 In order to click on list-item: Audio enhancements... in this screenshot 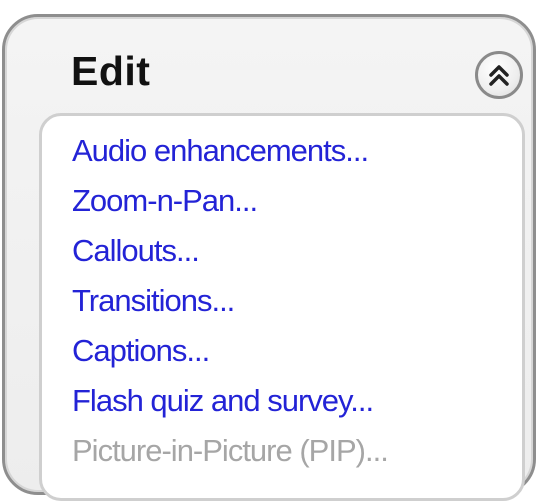, I will do `click(230, 151)`.